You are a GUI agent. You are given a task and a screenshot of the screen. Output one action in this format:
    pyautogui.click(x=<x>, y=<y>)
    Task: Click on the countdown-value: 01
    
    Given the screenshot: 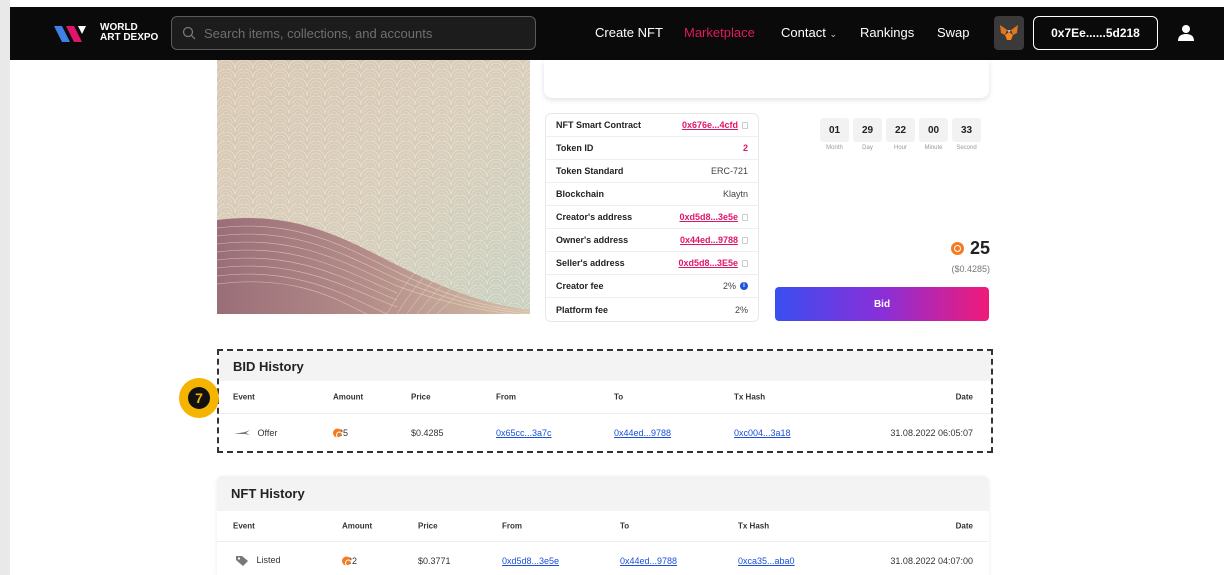 What is the action you would take?
    pyautogui.click(x=834, y=130)
    